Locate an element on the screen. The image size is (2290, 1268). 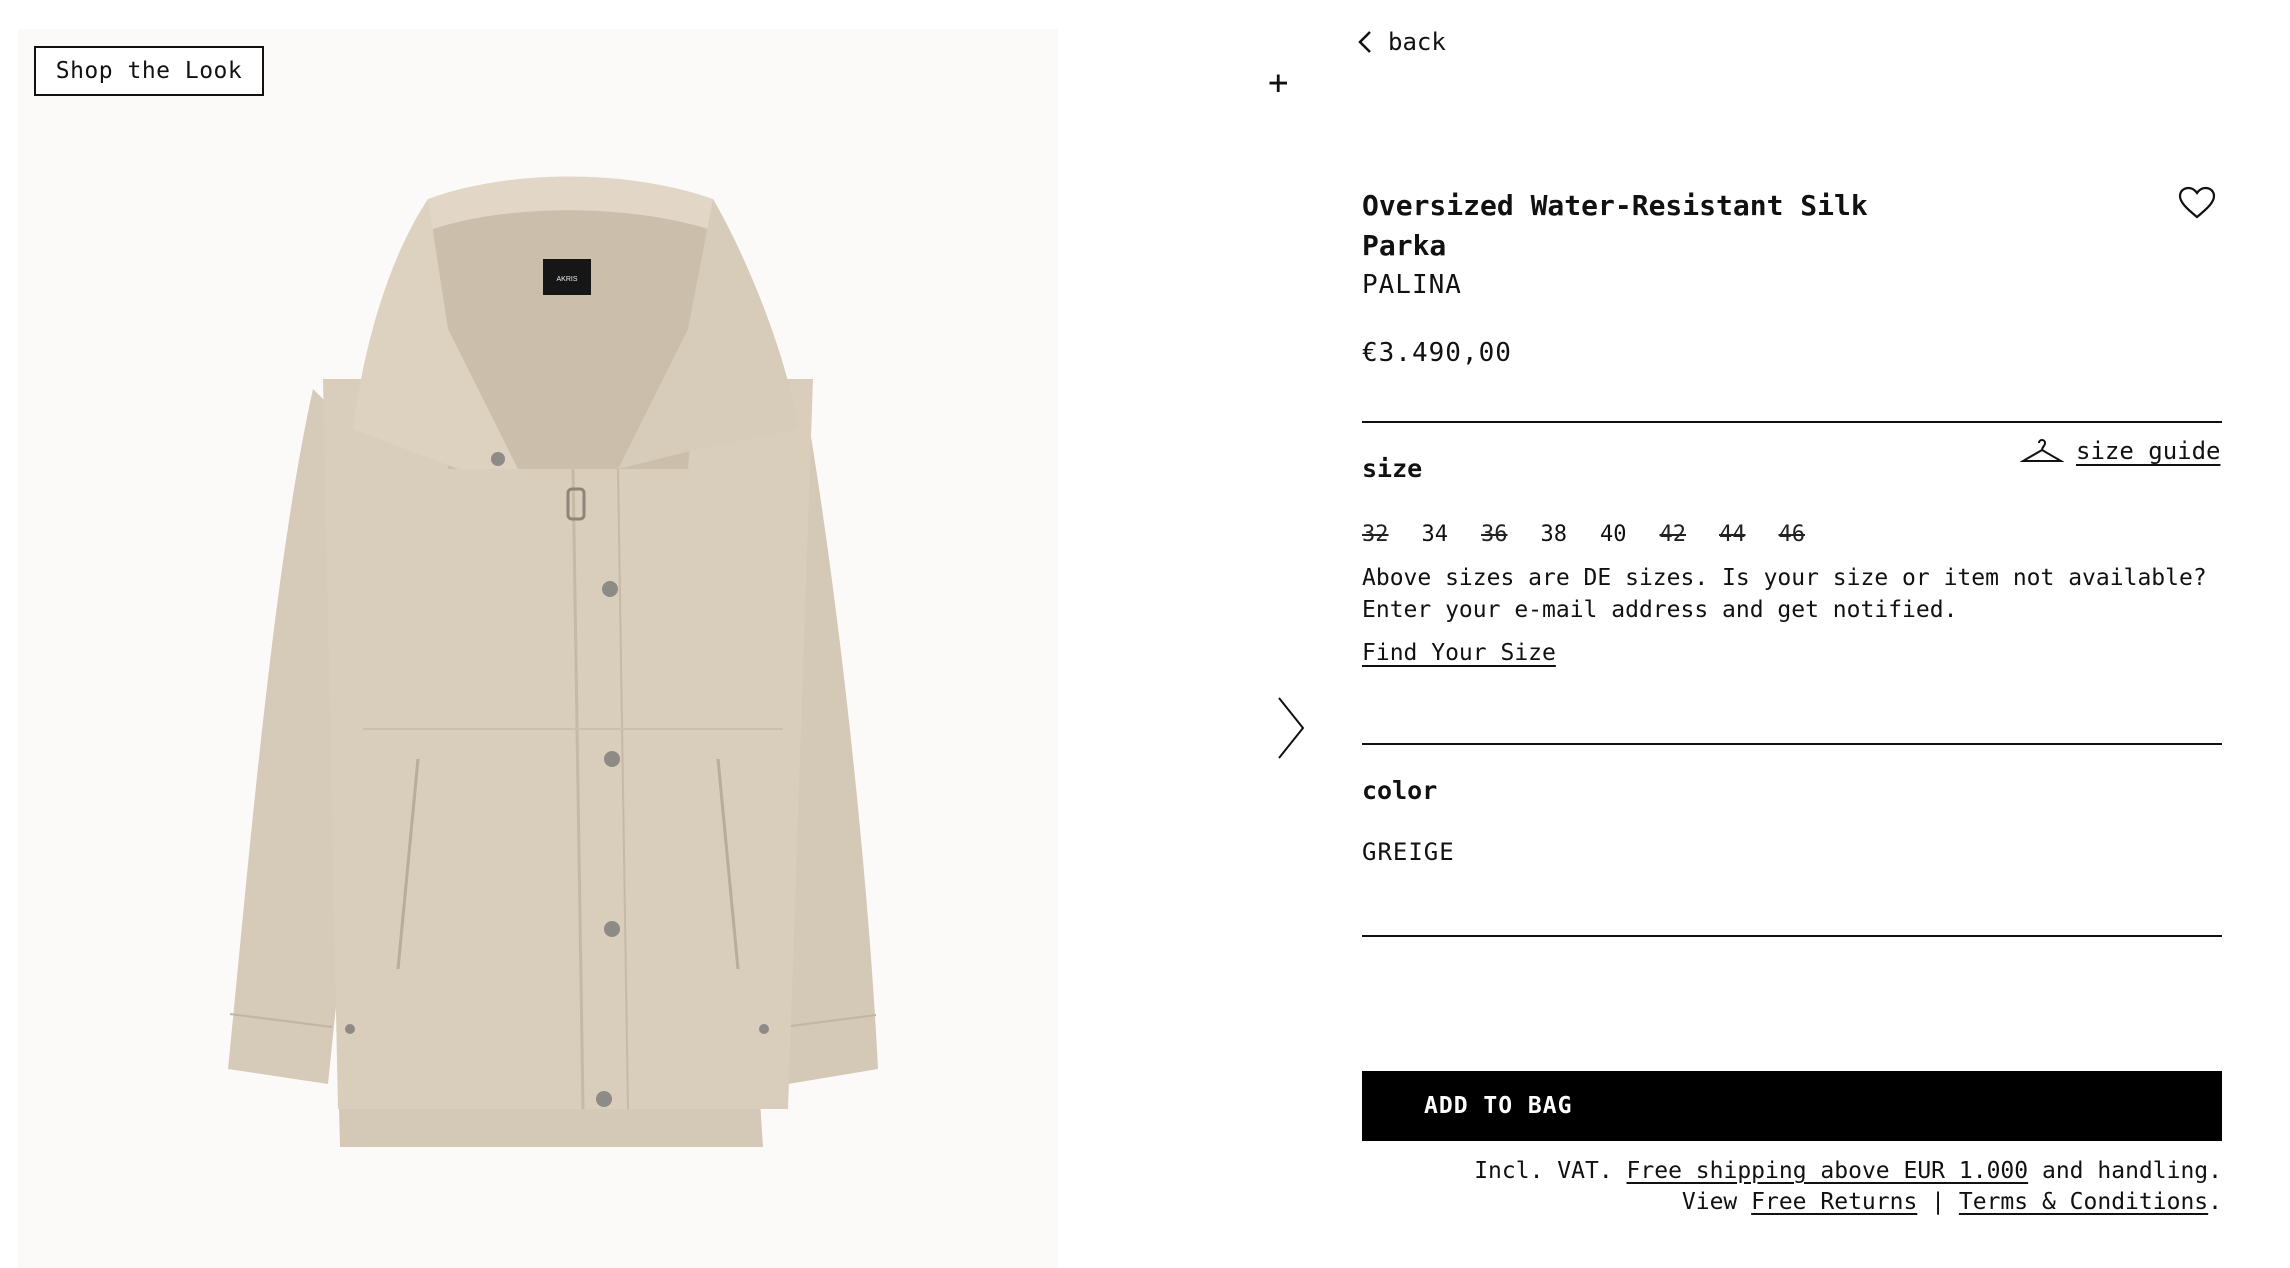
back-label: back is located at coordinates (1417, 42).